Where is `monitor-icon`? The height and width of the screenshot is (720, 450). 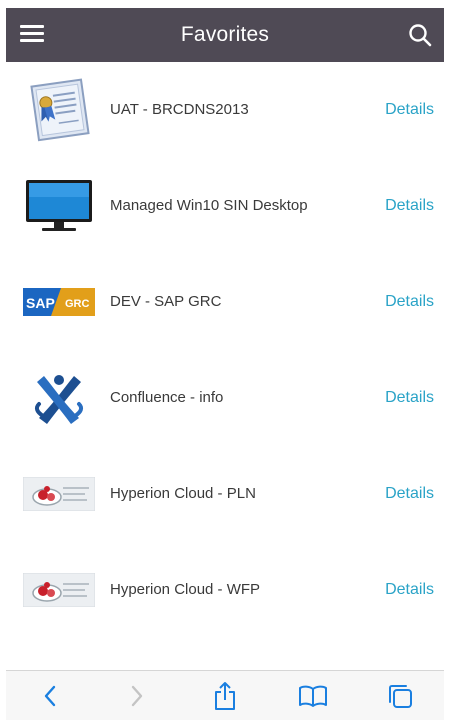
monitor-icon is located at coordinates (59, 206).